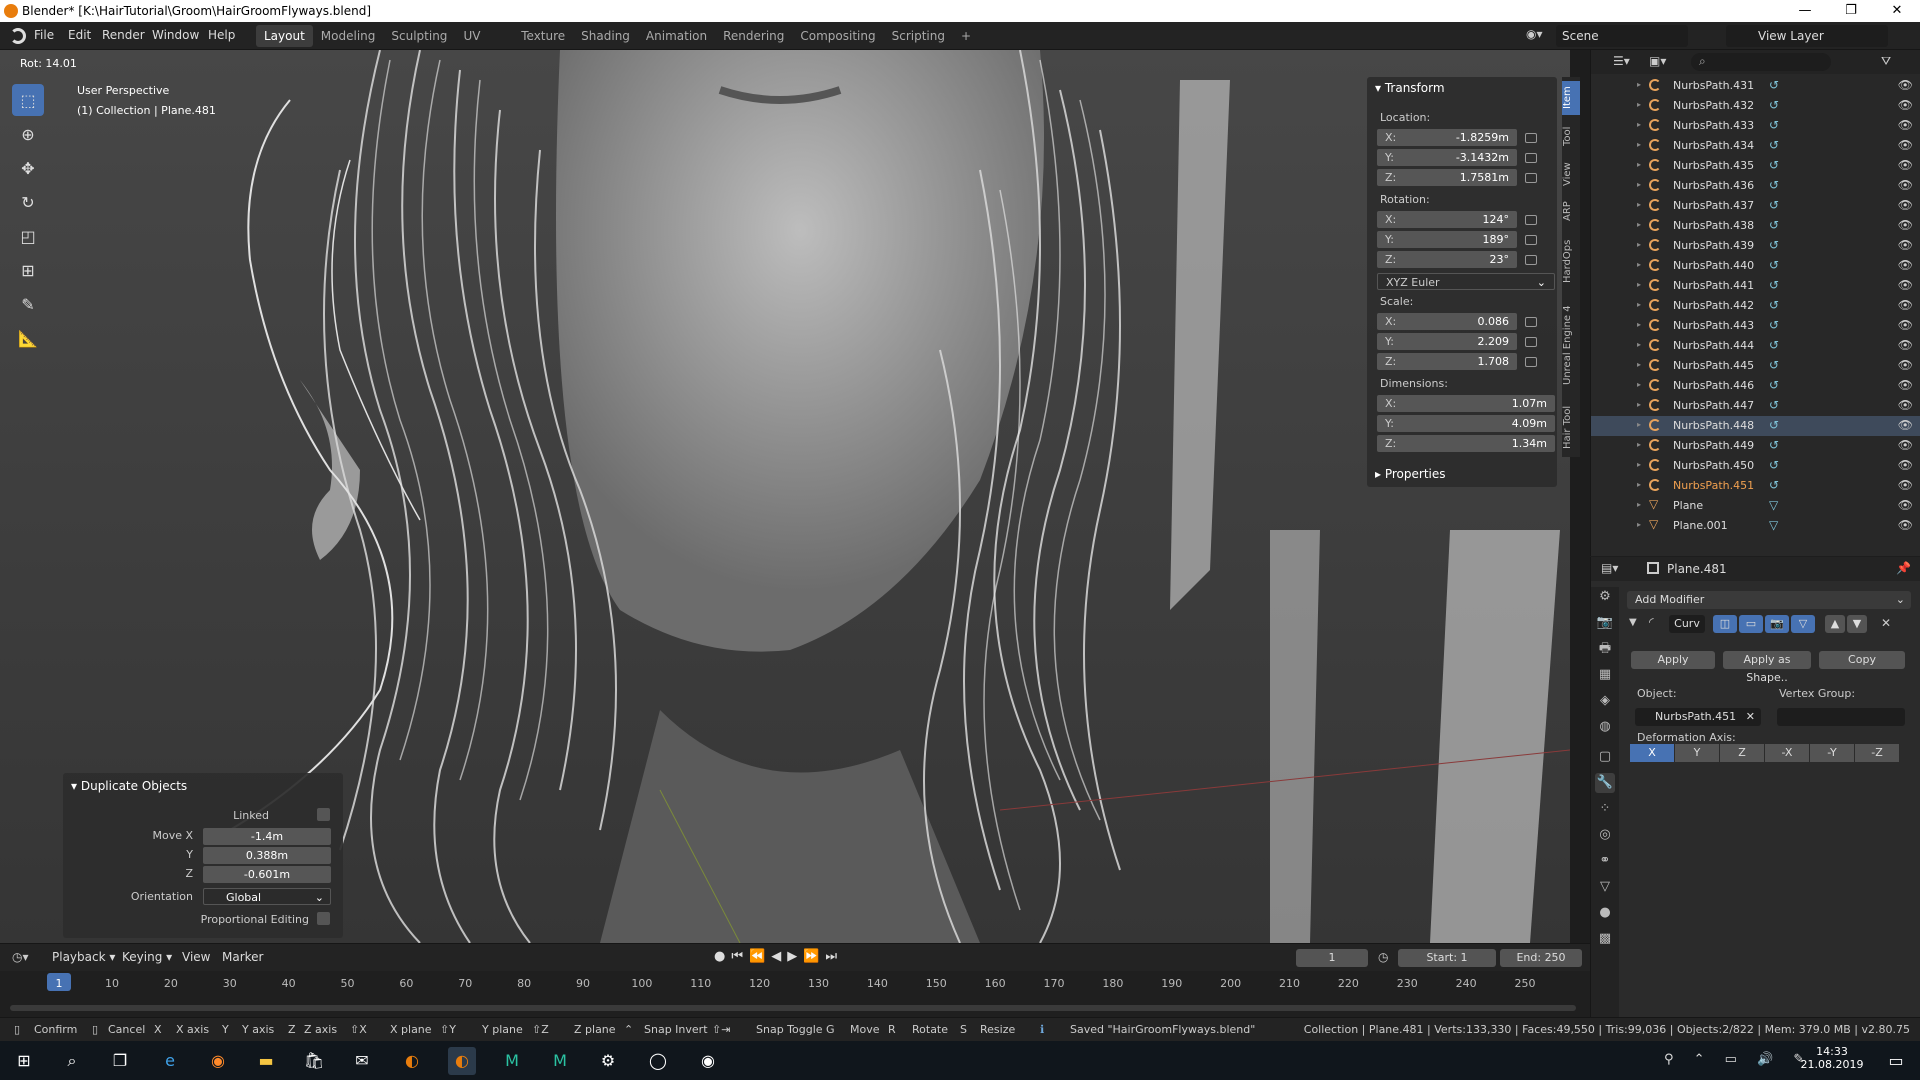 The height and width of the screenshot is (1080, 1920). I want to click on menu-file: File, so click(44, 35).